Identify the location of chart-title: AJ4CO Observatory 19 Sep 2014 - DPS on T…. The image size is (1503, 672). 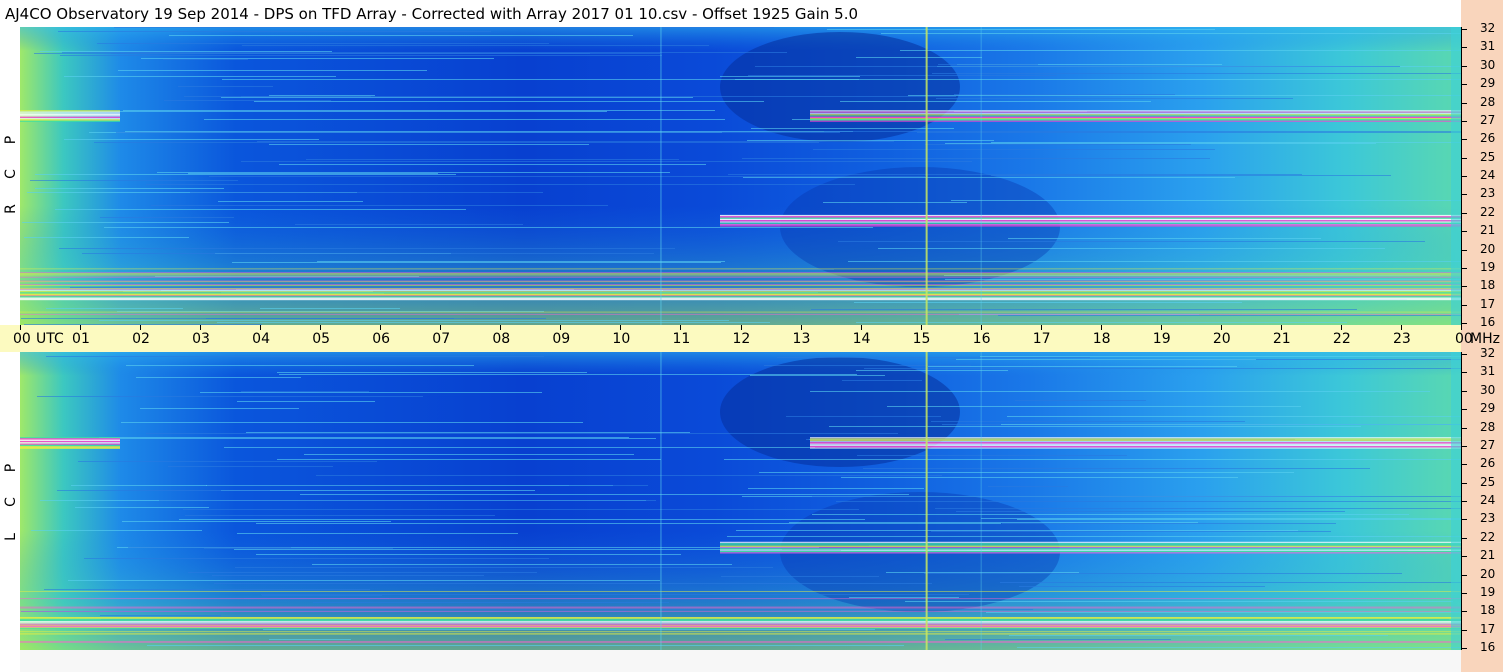
(432, 14).